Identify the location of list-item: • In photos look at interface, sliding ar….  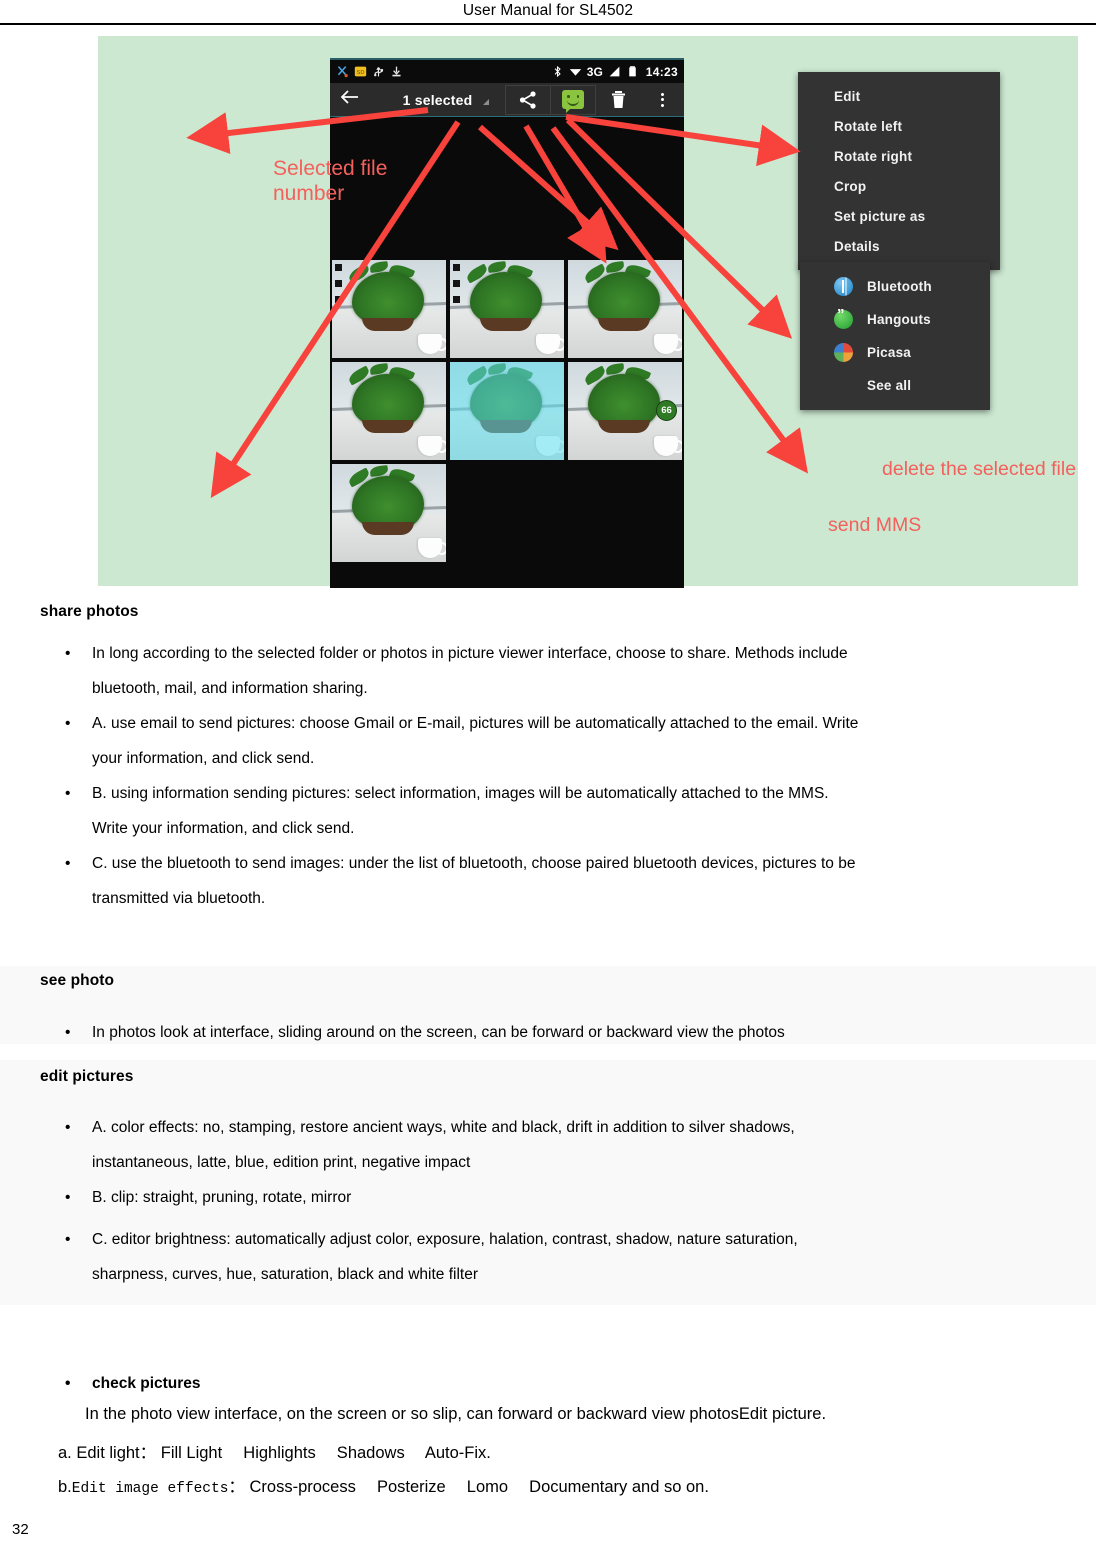
(425, 1032).